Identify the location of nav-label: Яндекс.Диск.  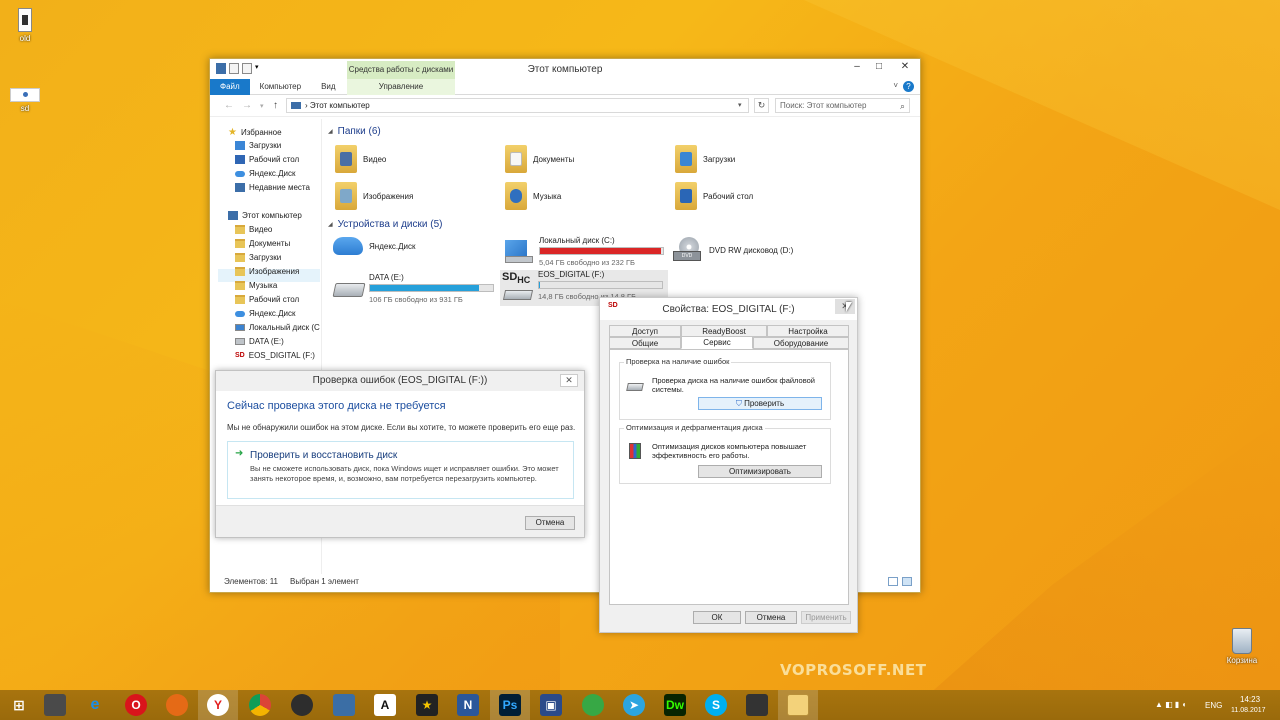
(272, 313).